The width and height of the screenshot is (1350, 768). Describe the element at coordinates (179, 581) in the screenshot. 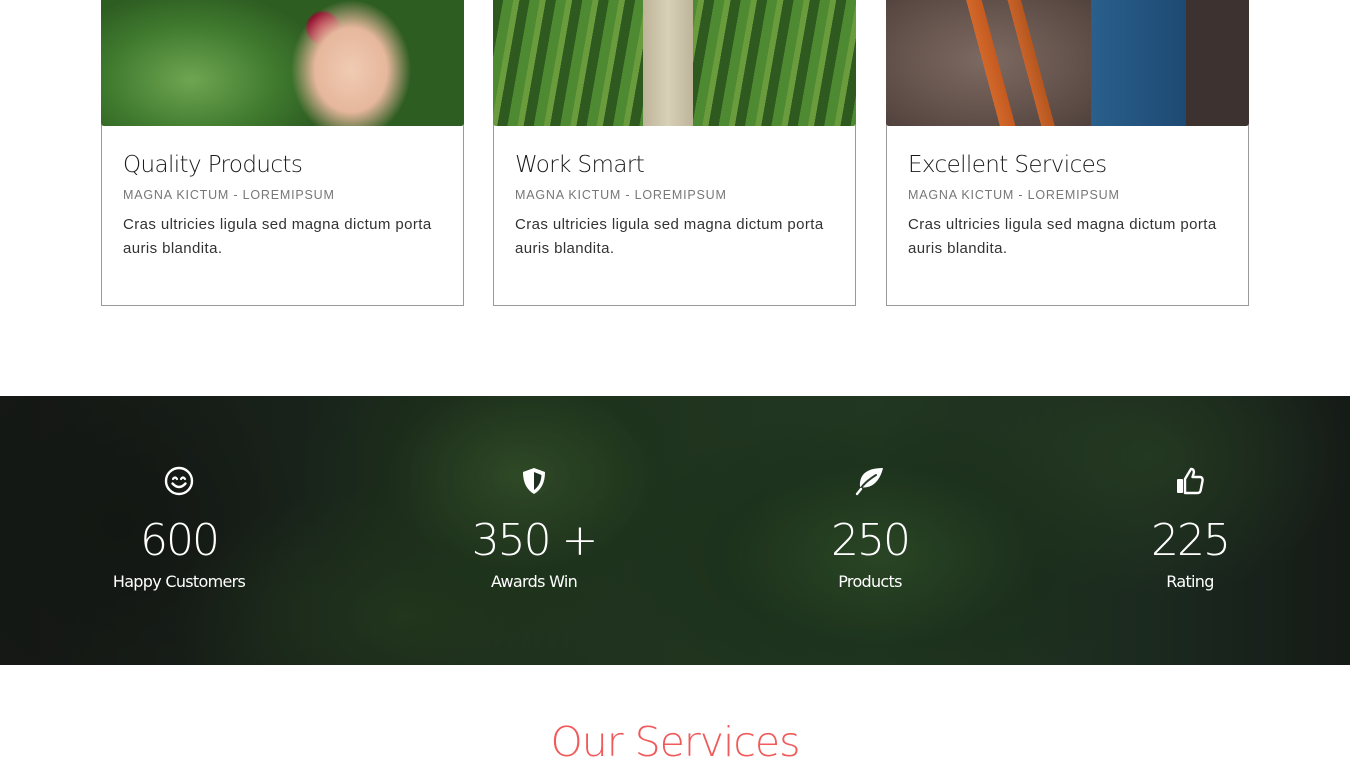

I see `stat-label: Happy Customers` at that location.